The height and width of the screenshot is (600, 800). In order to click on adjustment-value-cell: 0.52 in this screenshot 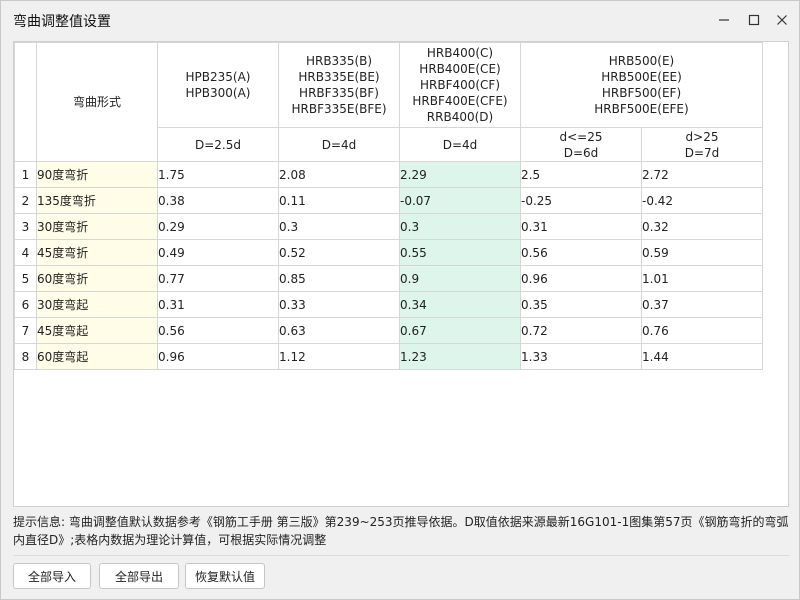, I will do `click(339, 252)`.